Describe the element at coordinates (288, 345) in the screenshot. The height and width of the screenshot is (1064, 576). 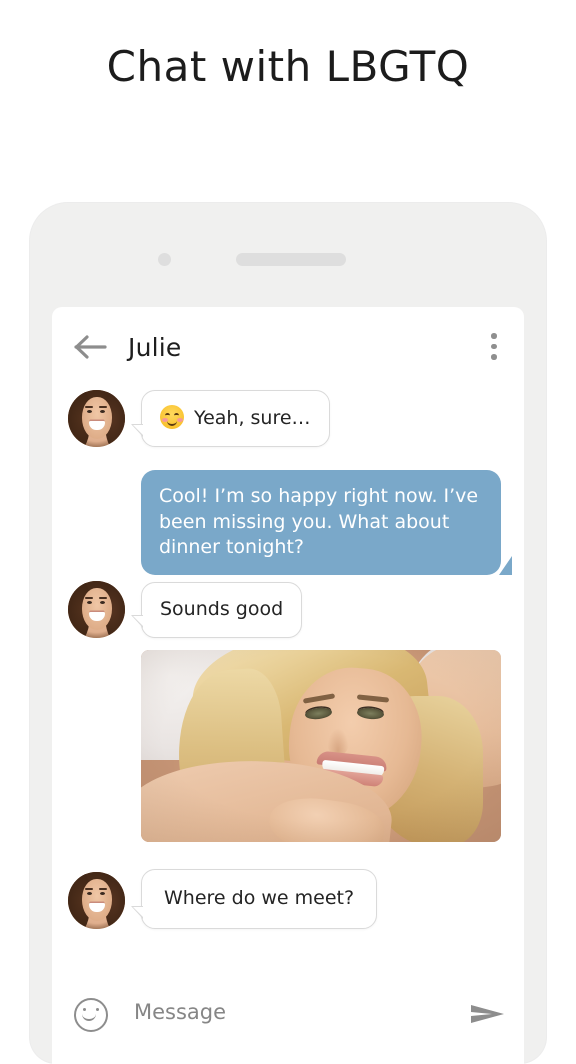
I see `chat-appbar: Julie` at that location.